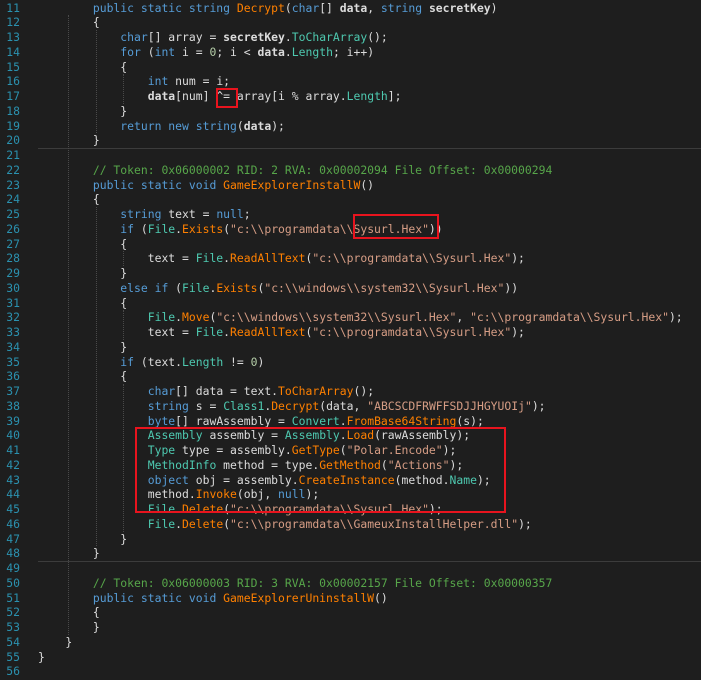 This screenshot has width=701, height=680. I want to click on code-line: 54 }, so click(350, 642).